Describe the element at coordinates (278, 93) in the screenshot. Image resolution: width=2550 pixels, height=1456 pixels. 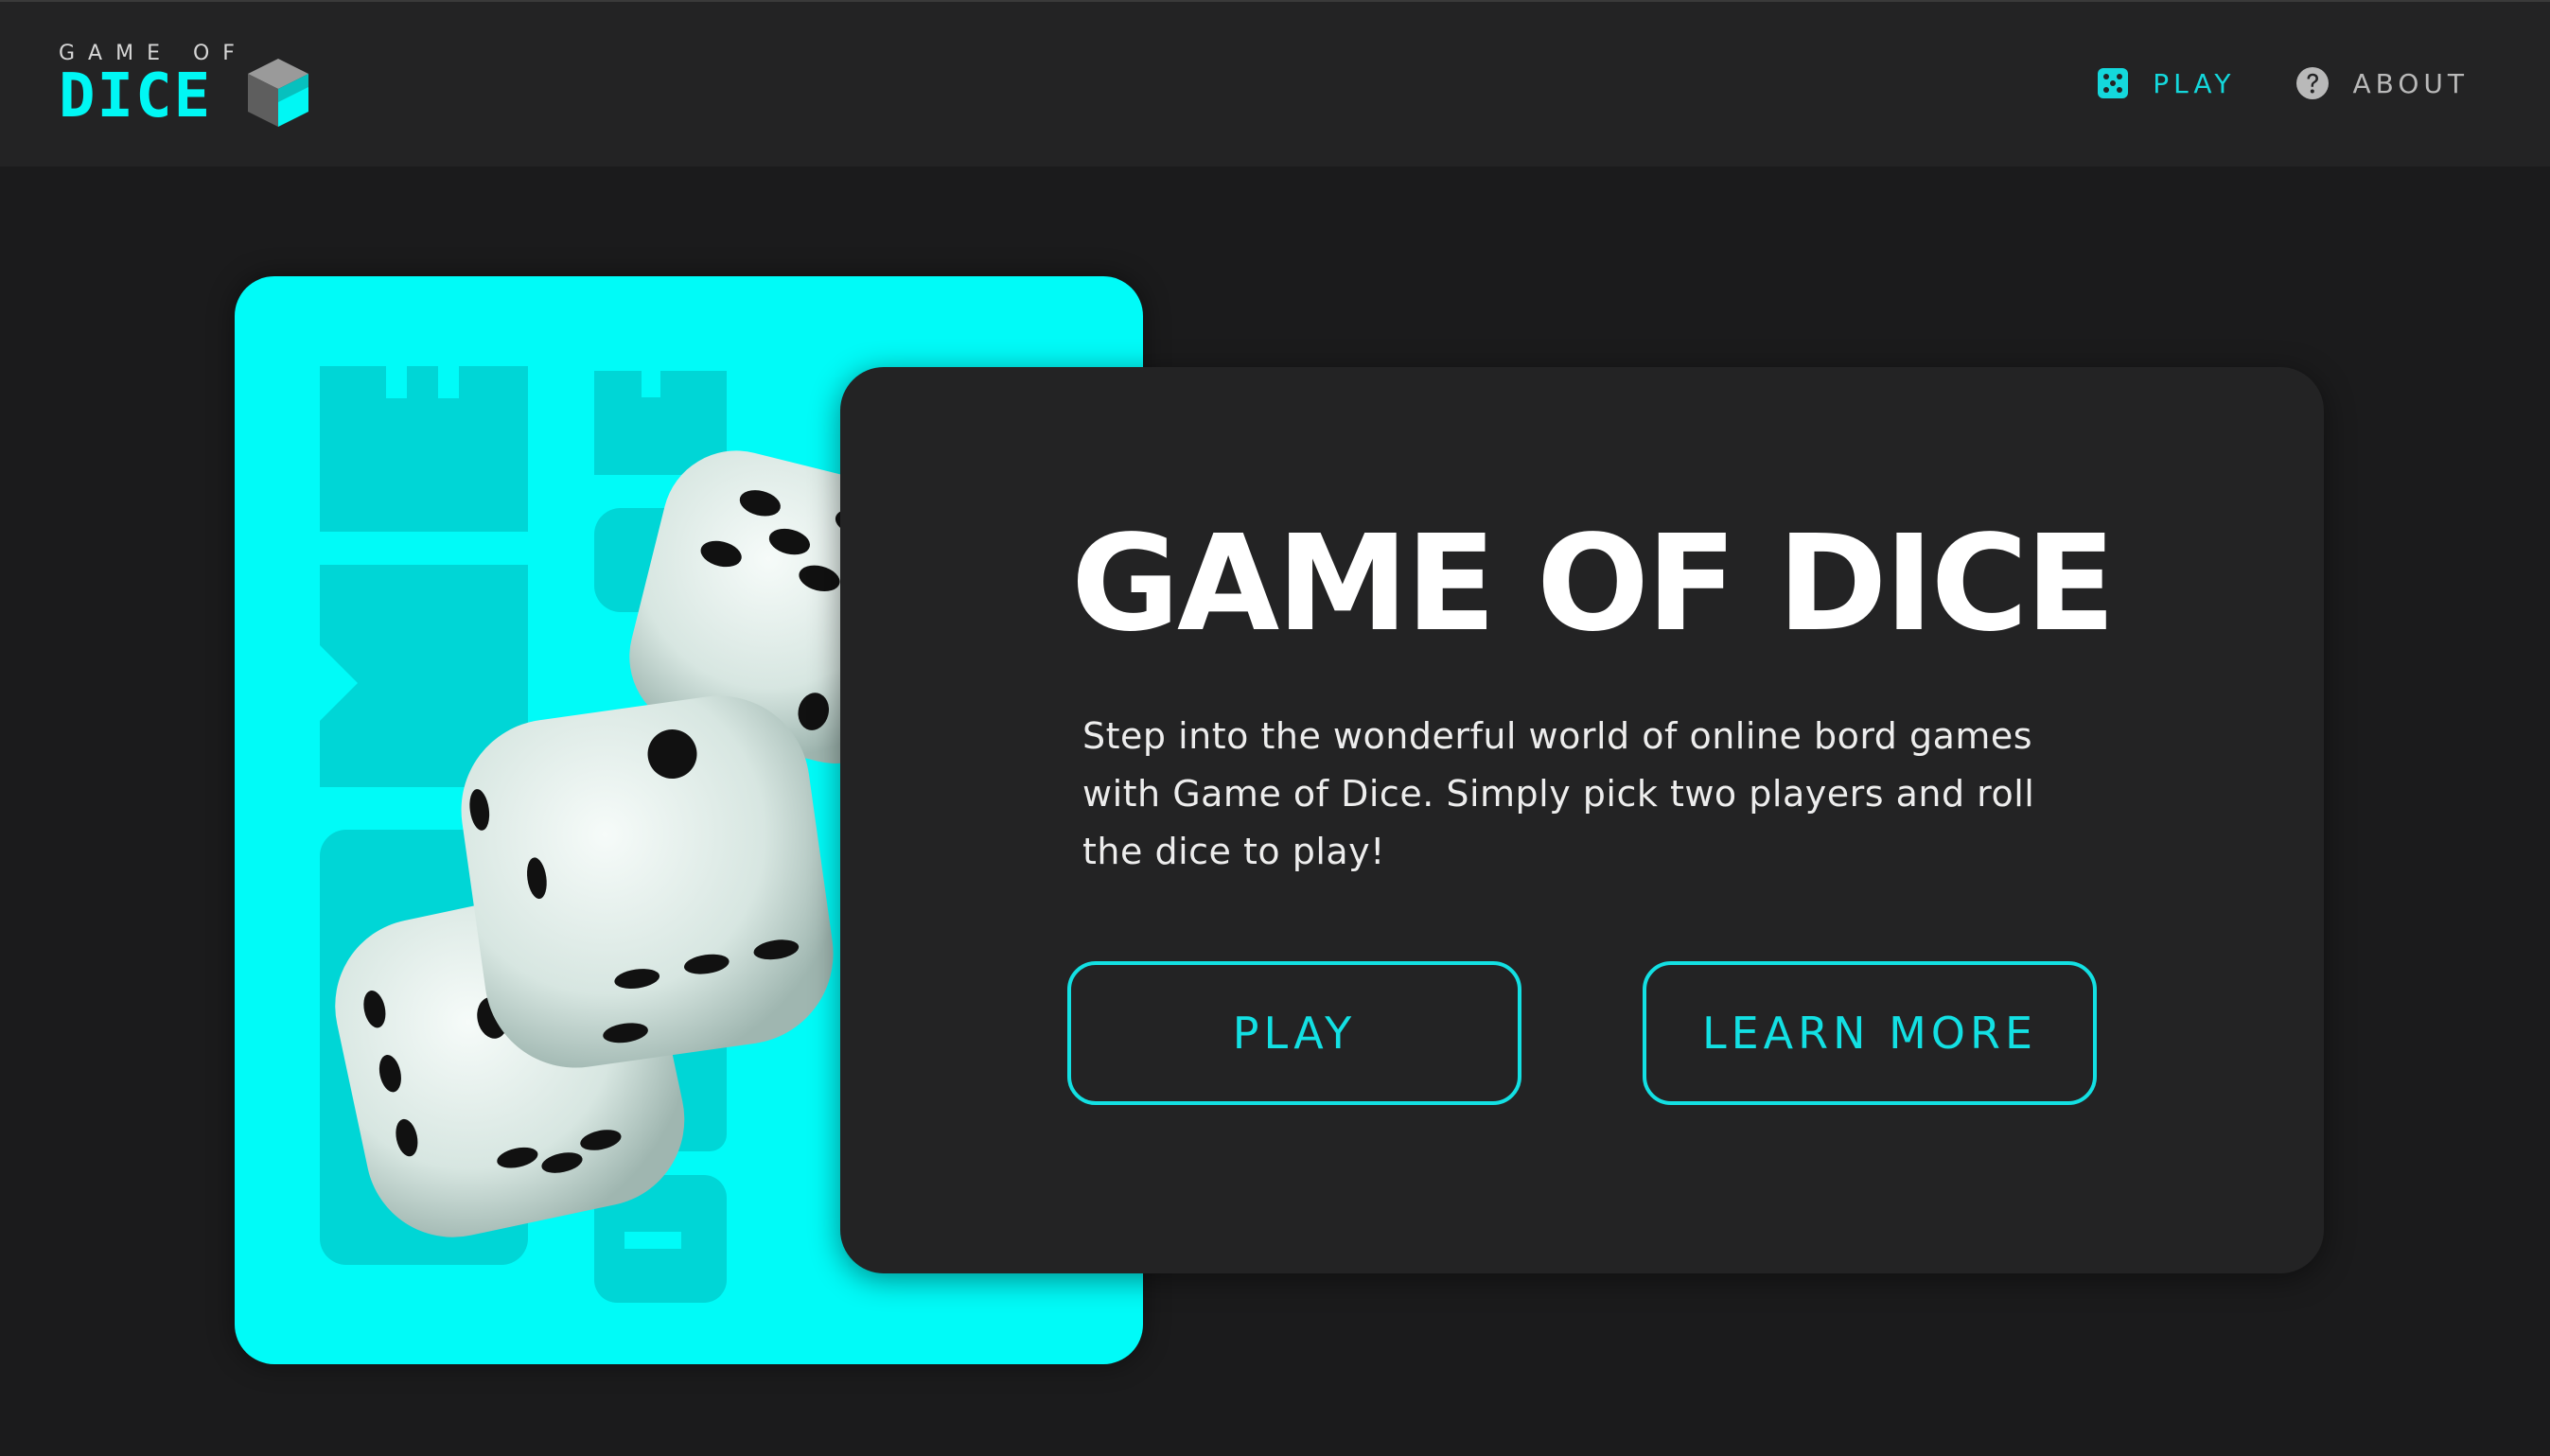
I see `cube-icon` at that location.